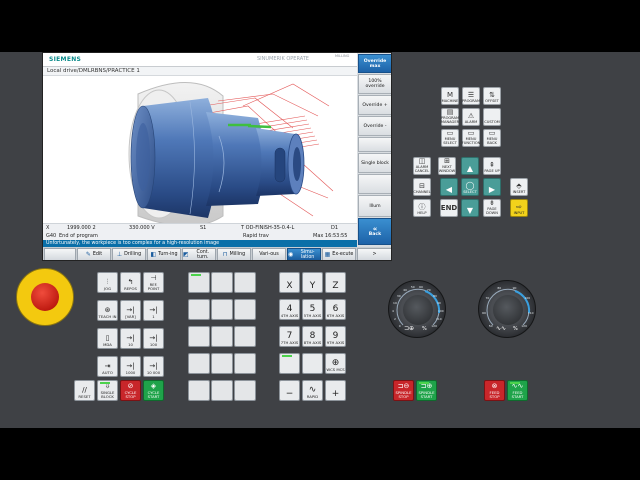 The width and height of the screenshot is (640, 480). I want to click on nav-key-2-key: ▲, so click(470, 166).